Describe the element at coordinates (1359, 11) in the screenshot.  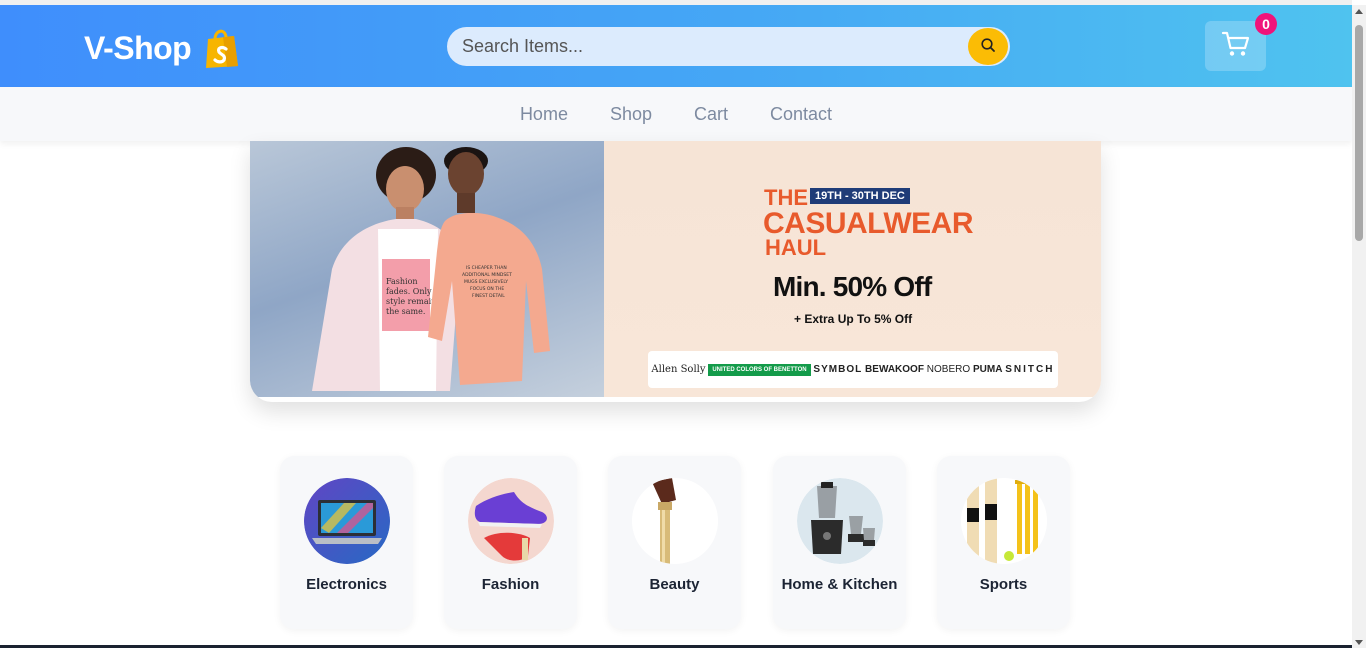
I see `scroll-up-arrow-icon` at that location.